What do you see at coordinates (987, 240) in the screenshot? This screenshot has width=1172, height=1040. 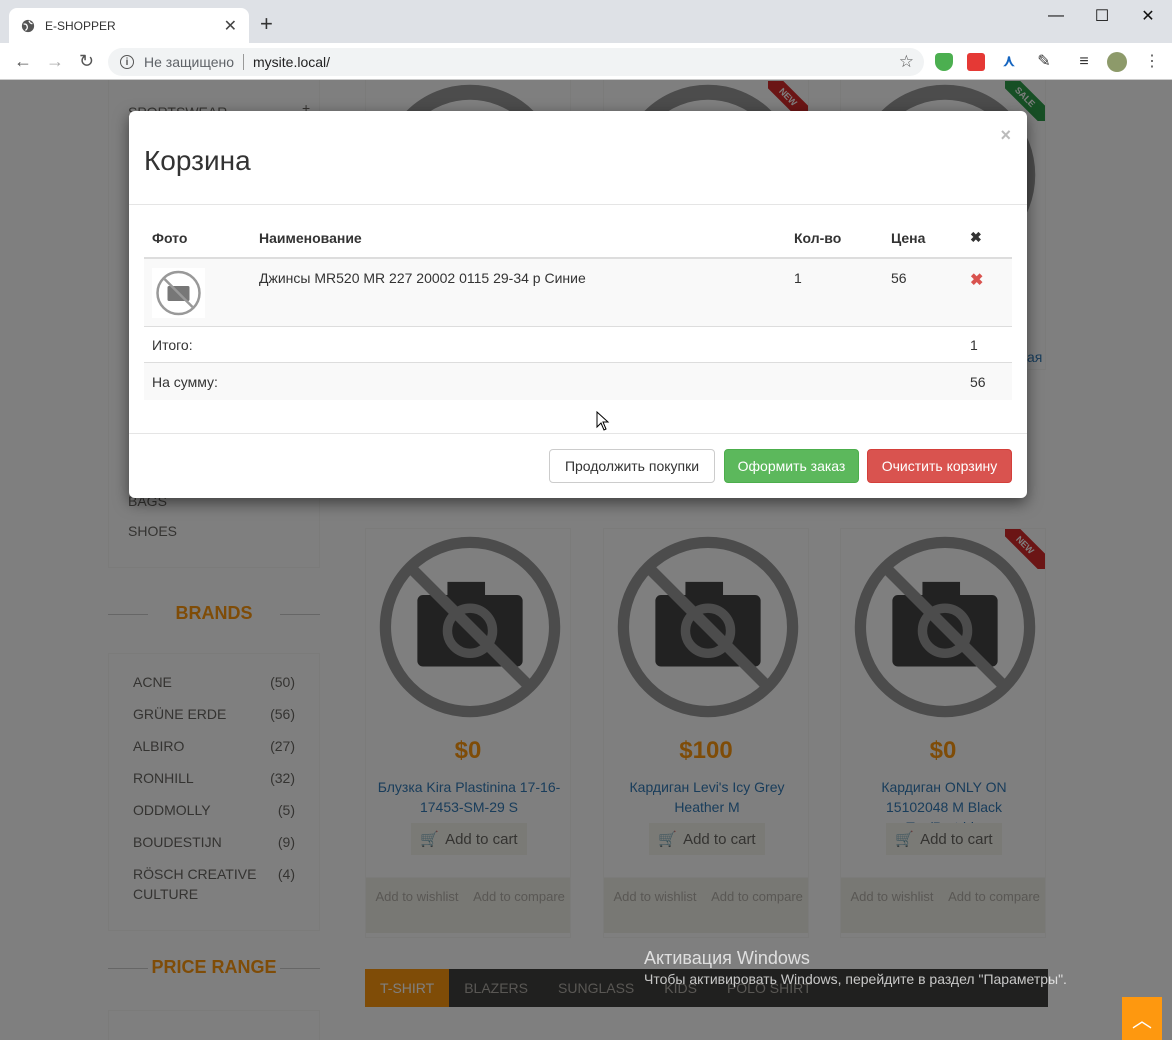 I see `remove-all-icon: ✖` at bounding box center [987, 240].